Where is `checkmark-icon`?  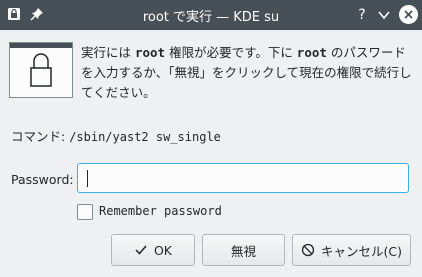
checkmark-icon is located at coordinates (141, 250).